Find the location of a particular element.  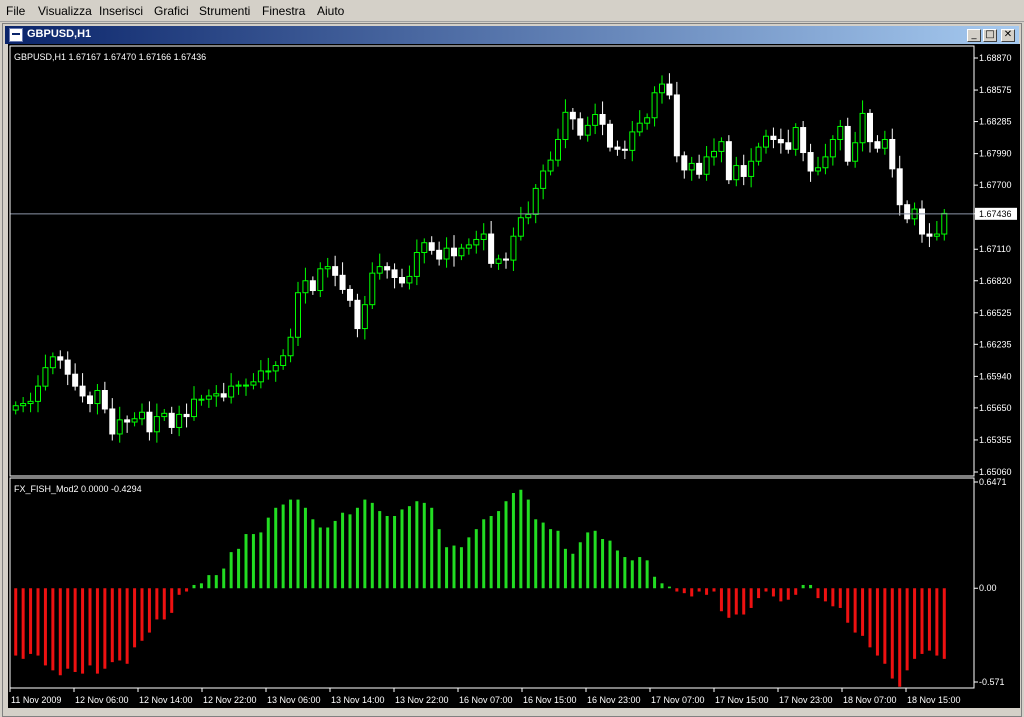

menu-visualizza: Visualizza is located at coordinates (65, 11).